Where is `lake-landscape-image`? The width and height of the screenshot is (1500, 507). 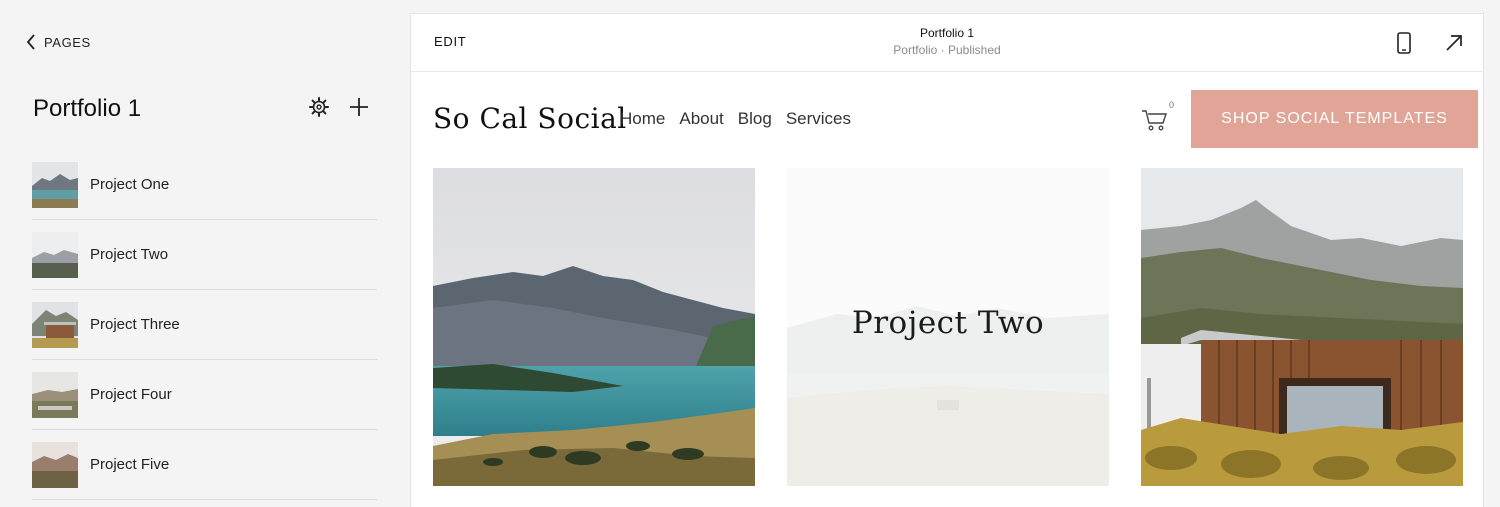 lake-landscape-image is located at coordinates (594, 327).